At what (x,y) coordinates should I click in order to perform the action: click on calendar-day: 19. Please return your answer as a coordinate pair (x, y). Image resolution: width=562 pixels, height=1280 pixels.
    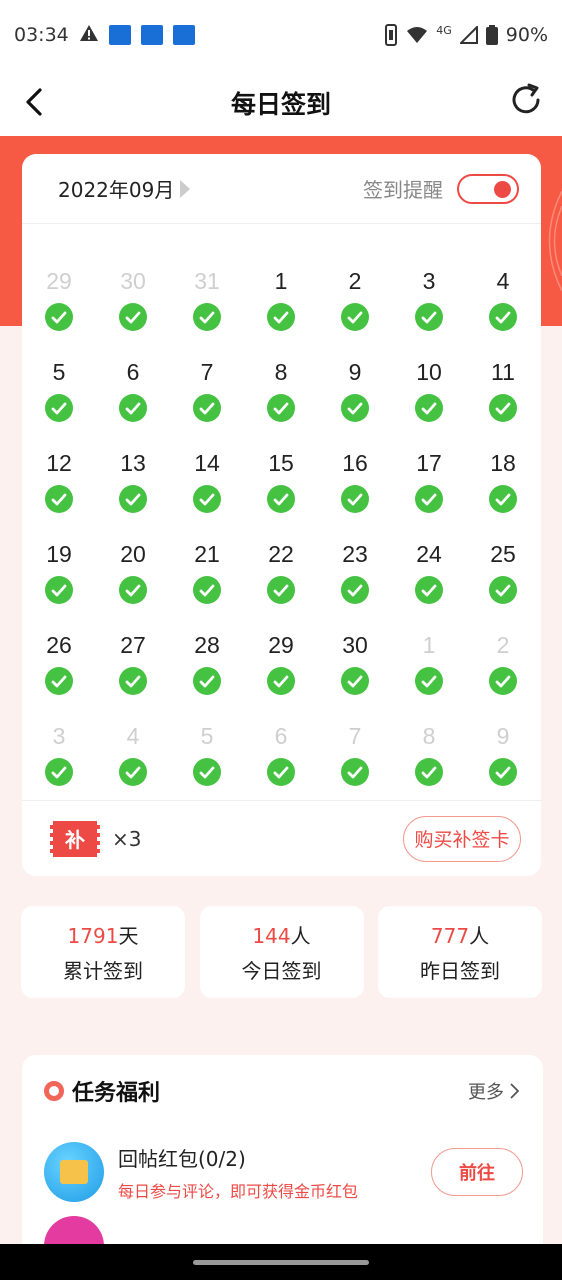
    Looking at the image, I should click on (59, 582).